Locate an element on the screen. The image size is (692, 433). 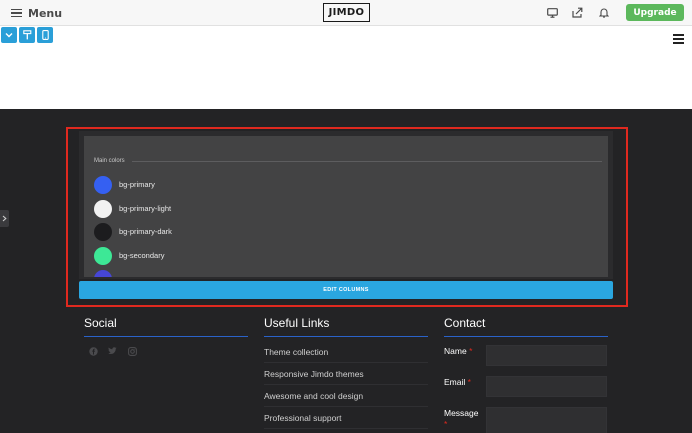
twitter-icon is located at coordinates (112, 351).